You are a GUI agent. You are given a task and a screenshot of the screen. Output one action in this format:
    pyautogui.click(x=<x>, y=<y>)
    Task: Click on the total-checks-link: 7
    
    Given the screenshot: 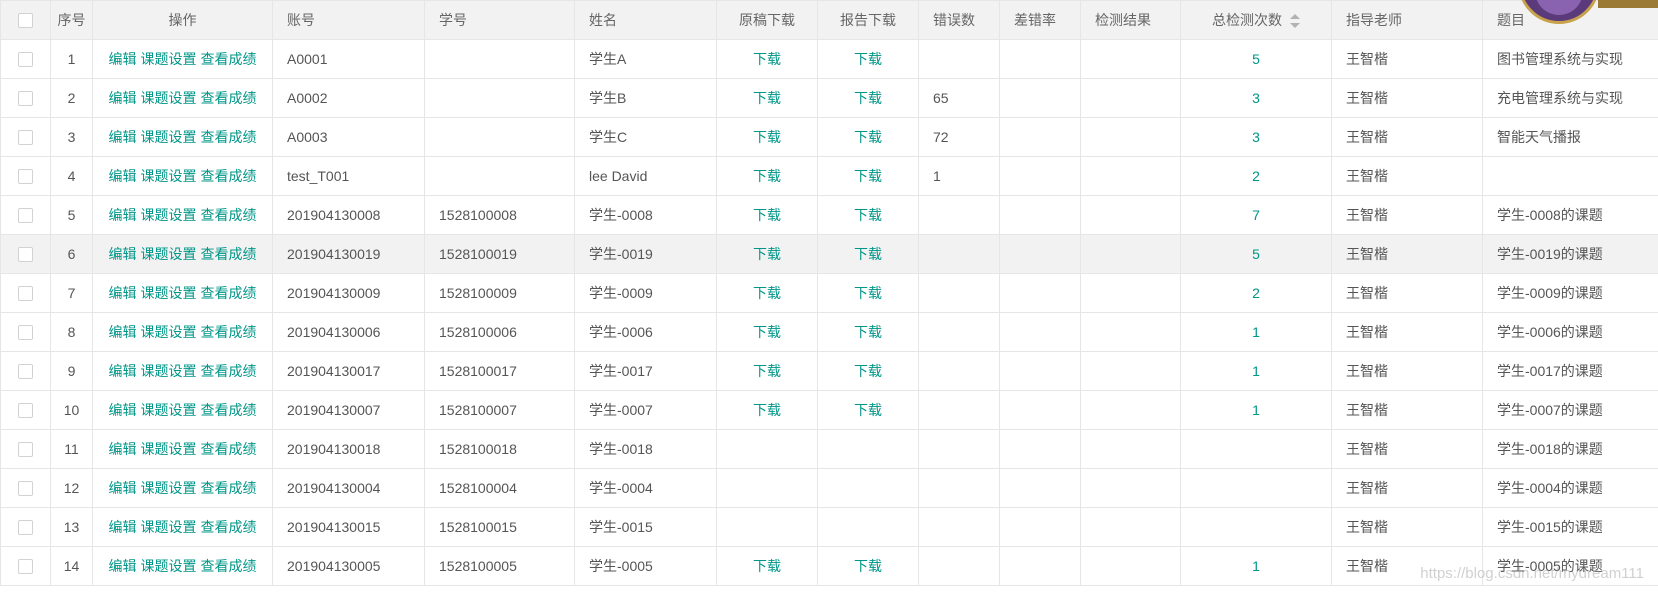 What is the action you would take?
    pyautogui.click(x=1256, y=215)
    